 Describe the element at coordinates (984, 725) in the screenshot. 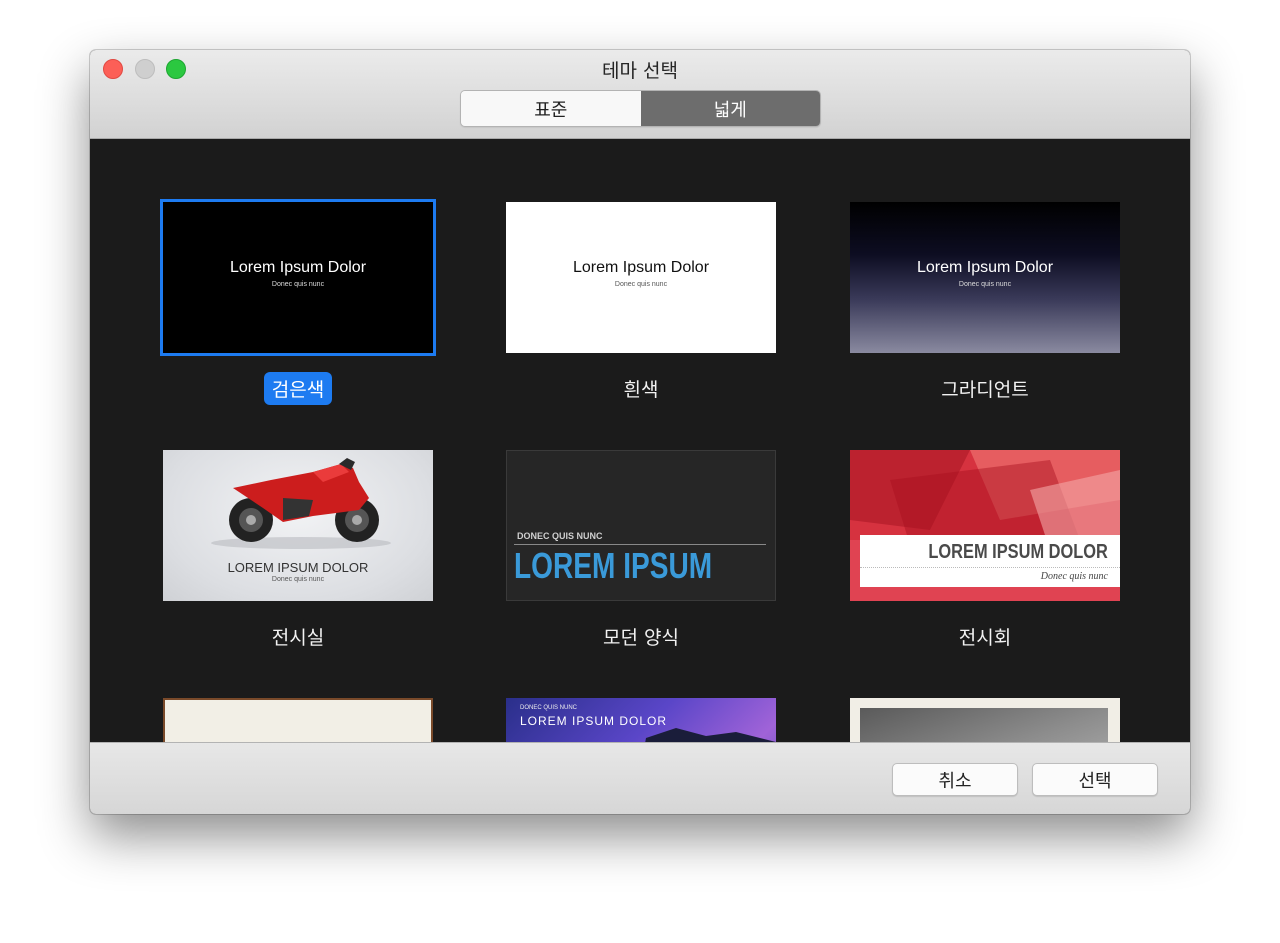

I see `preview-photo` at that location.